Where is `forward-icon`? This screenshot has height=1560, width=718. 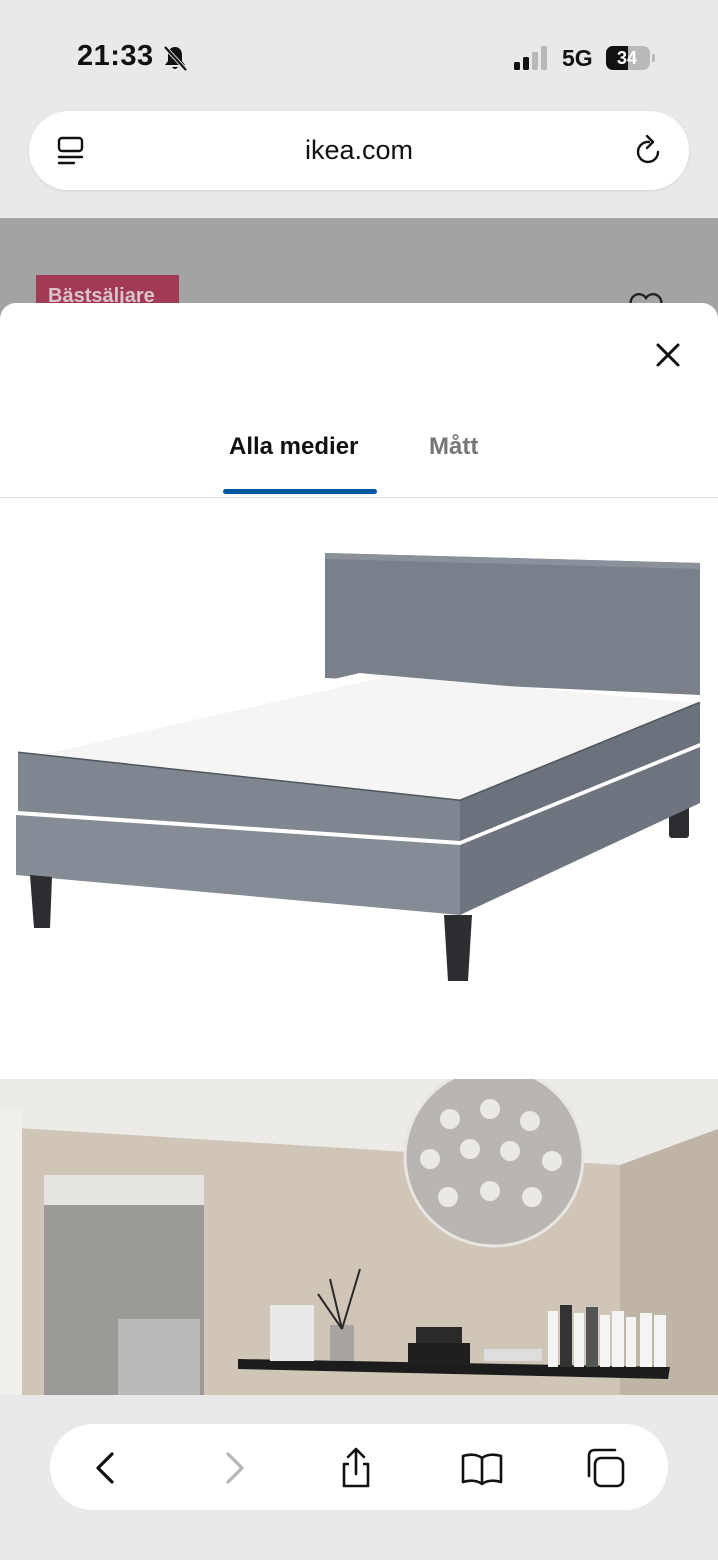 forward-icon is located at coordinates (234, 1468).